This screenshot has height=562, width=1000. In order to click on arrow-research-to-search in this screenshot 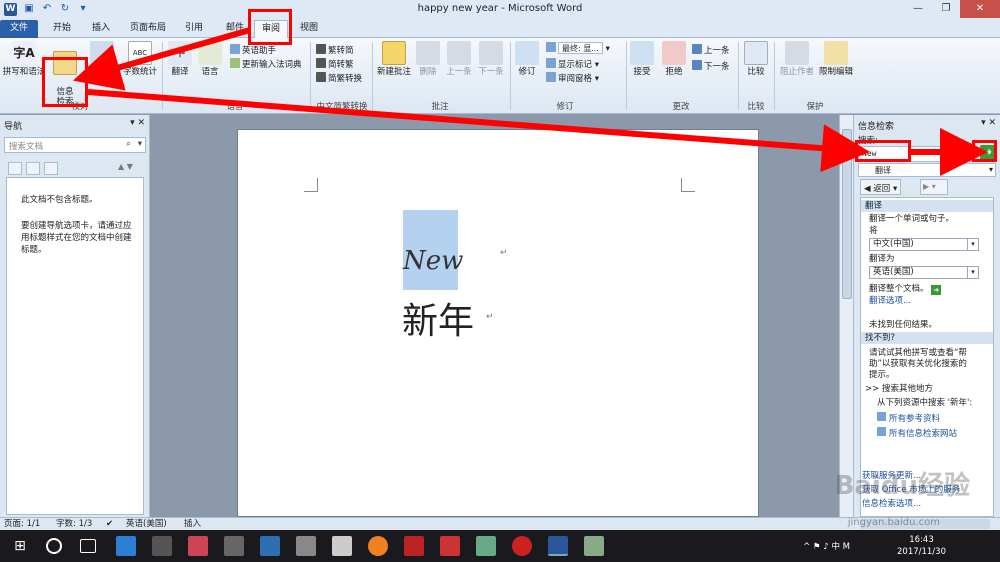, I will do `click(478, 131)`.